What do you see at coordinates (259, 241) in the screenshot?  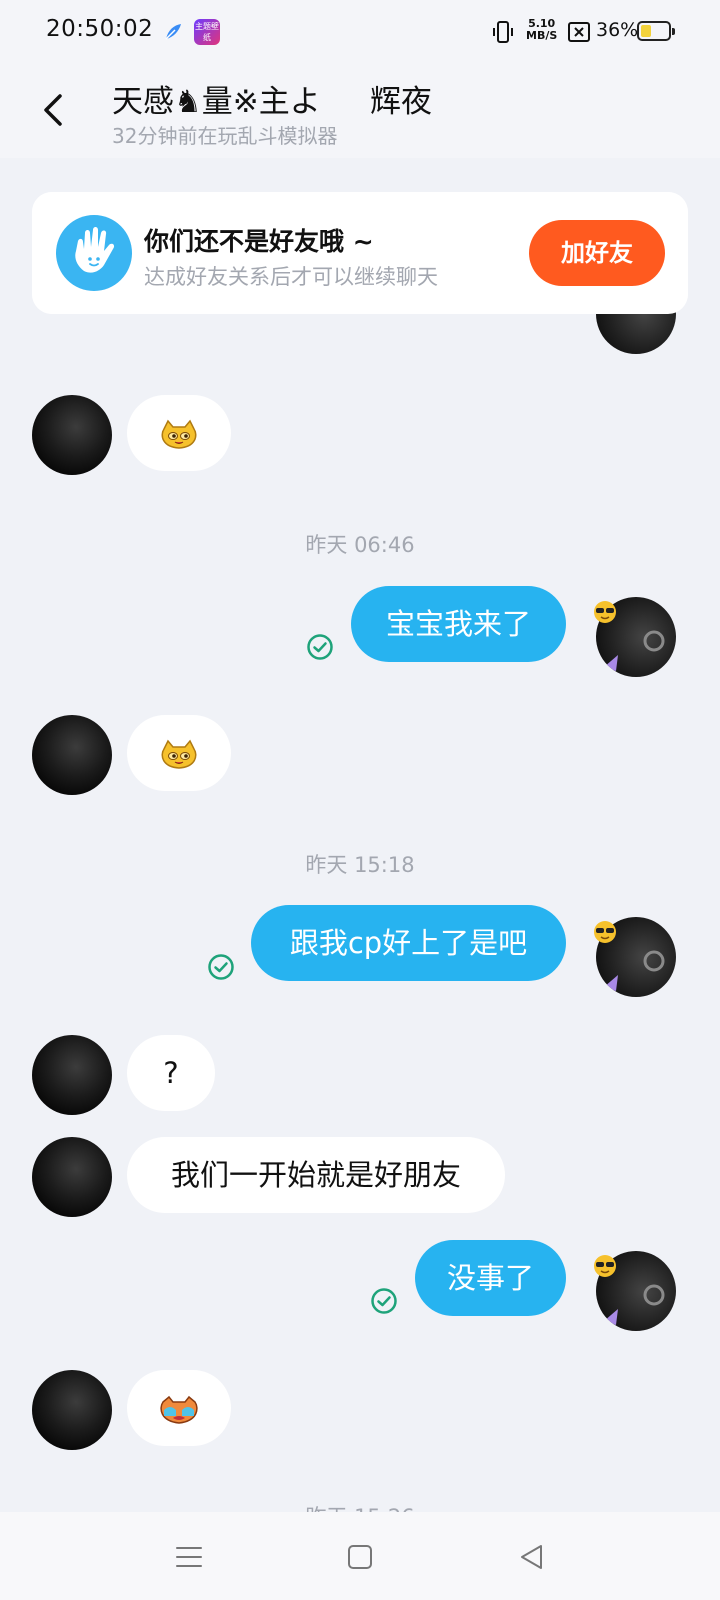 I see `friend-banner-title: 你们还不是好友哦 ~` at bounding box center [259, 241].